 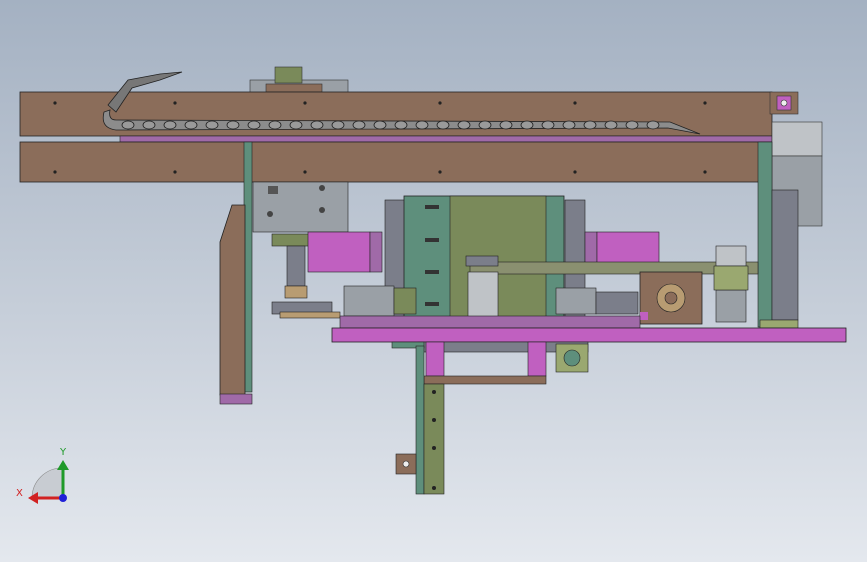 What do you see at coordinates (19, 493) in the screenshot?
I see `x-axis-label: X` at bounding box center [19, 493].